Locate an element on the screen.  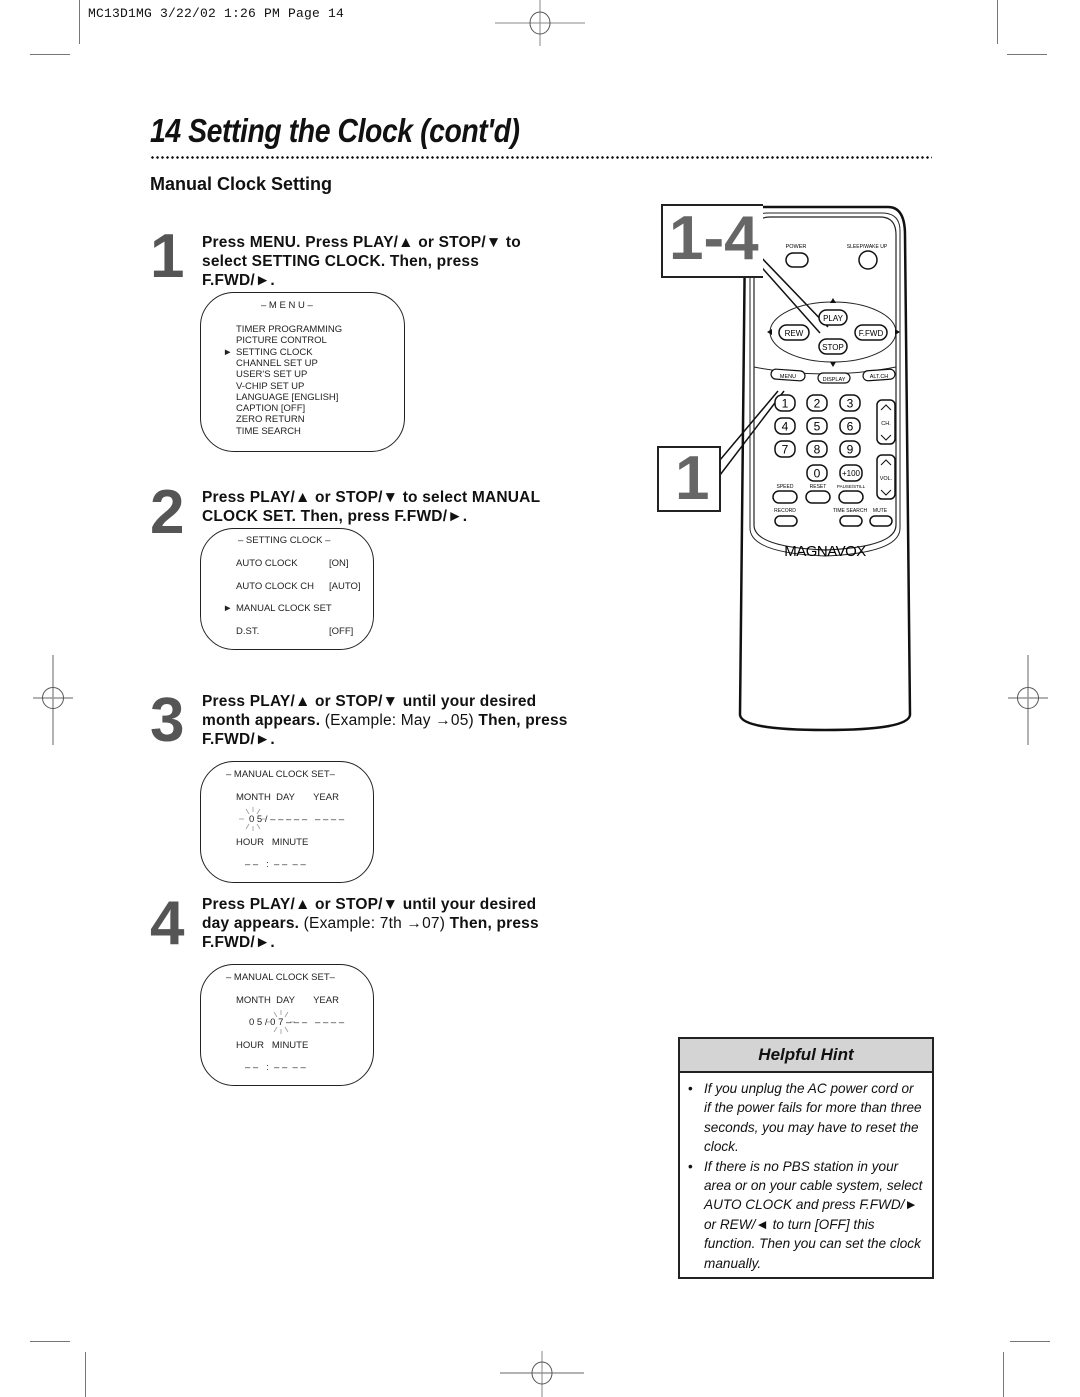
time-search-label: TIME SEARCH is located at coordinates (850, 511).